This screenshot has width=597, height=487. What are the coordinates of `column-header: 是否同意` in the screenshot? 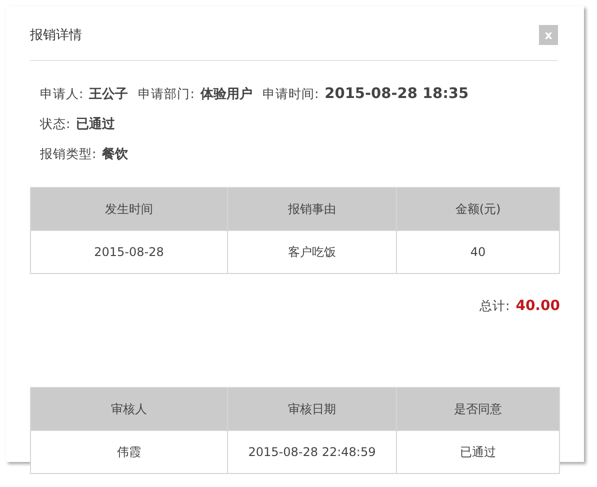 It's located at (478, 409).